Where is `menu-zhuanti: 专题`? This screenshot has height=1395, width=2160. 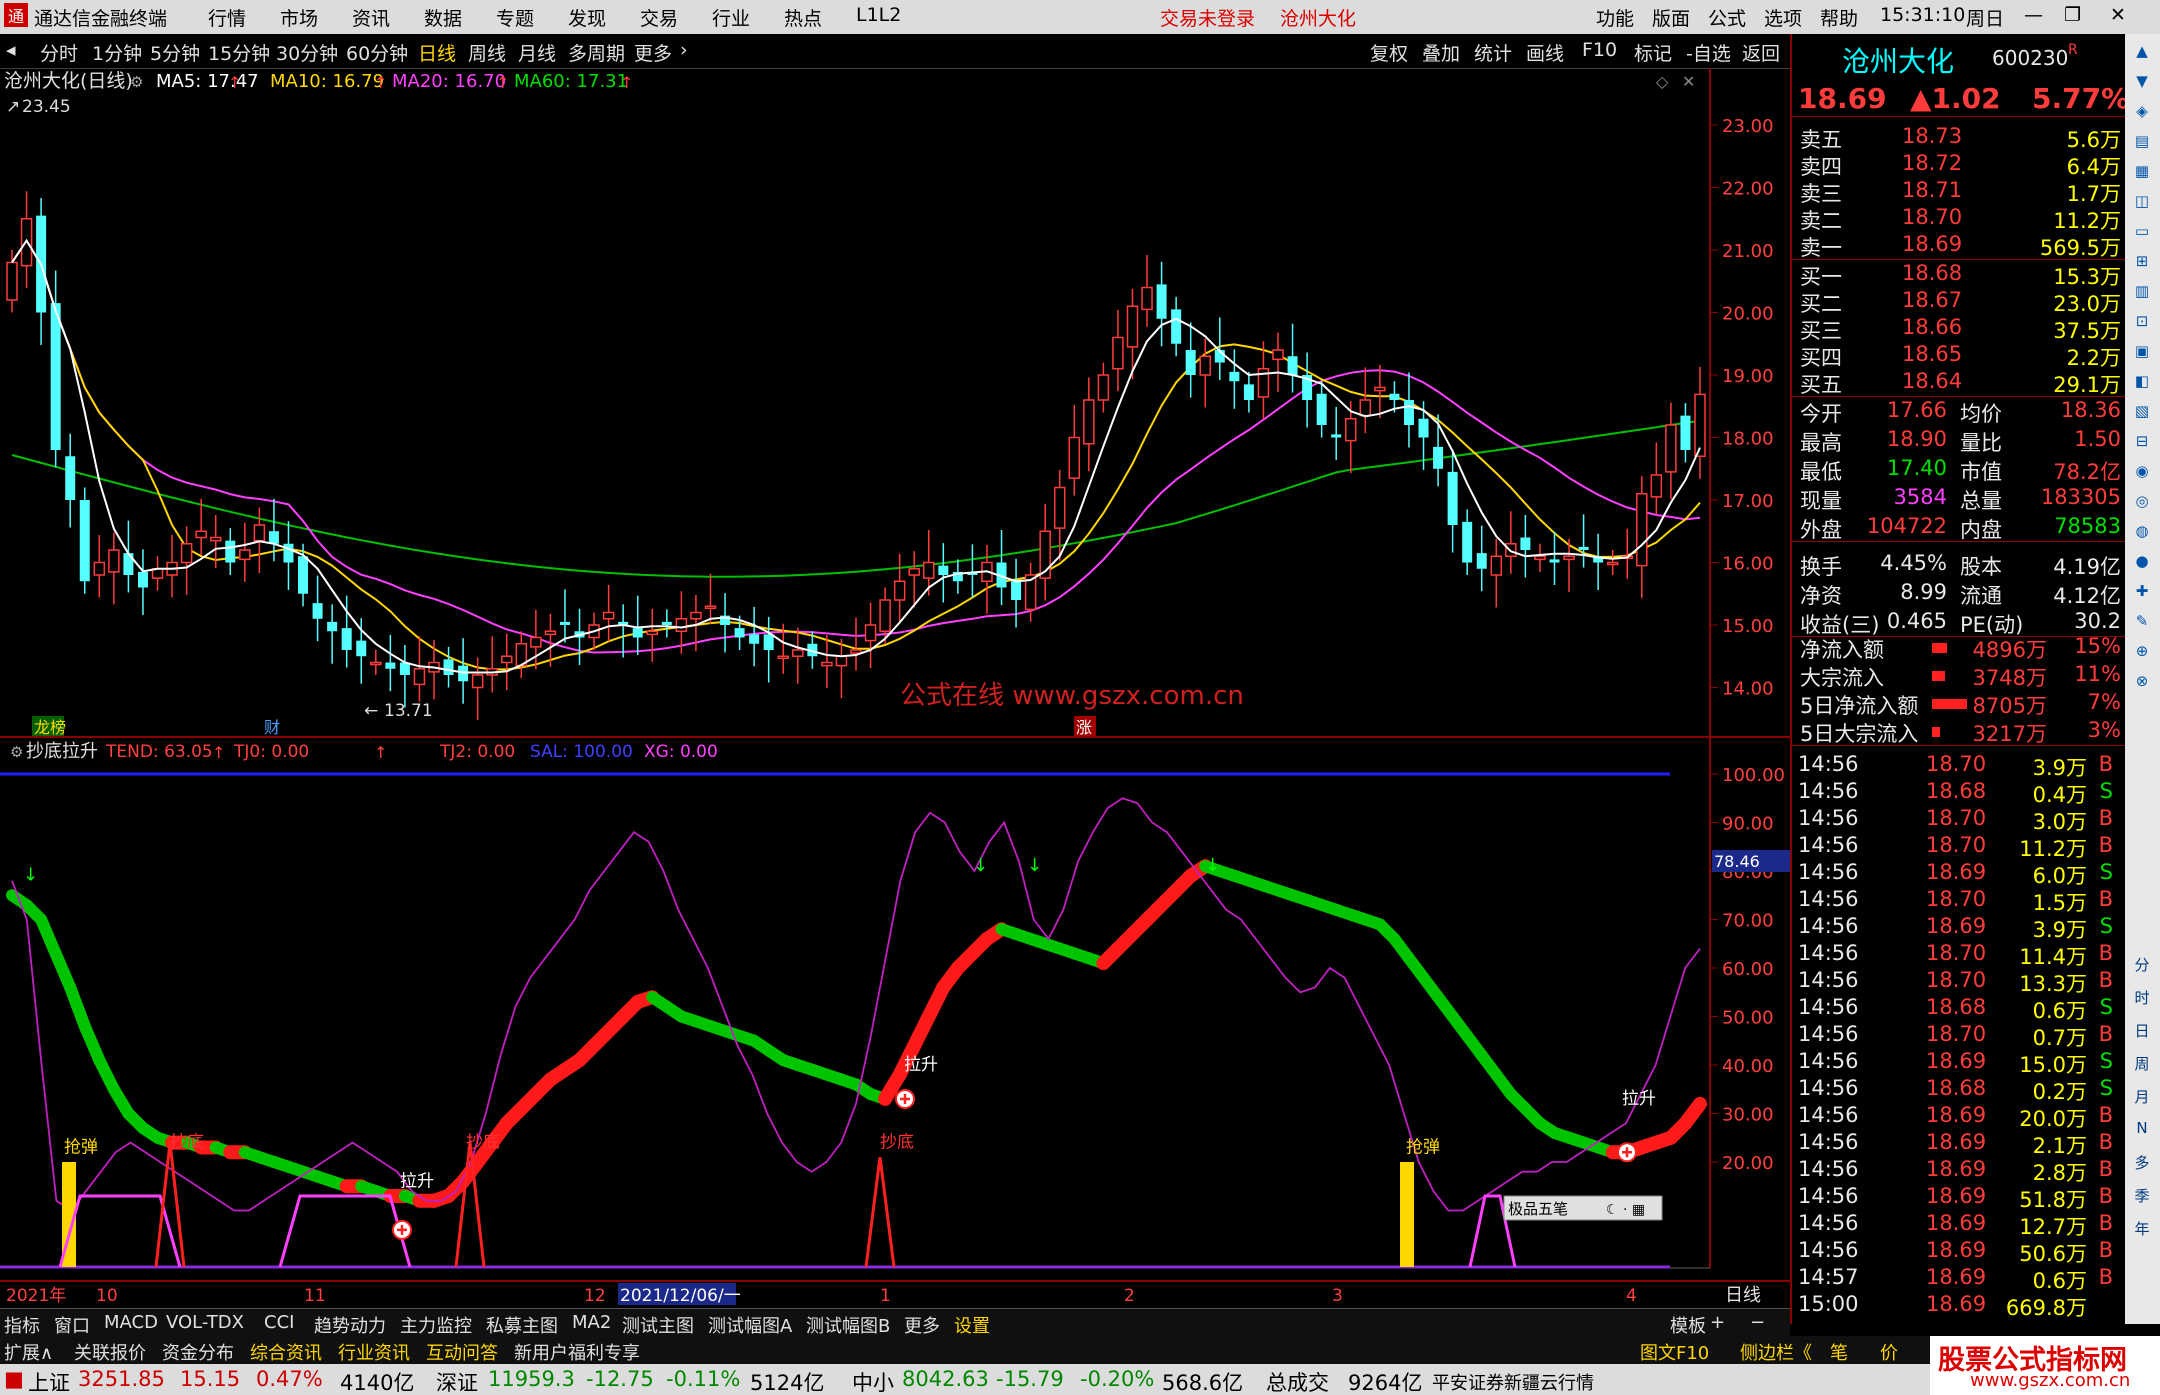
menu-zhuanti: 专题 is located at coordinates (515, 17).